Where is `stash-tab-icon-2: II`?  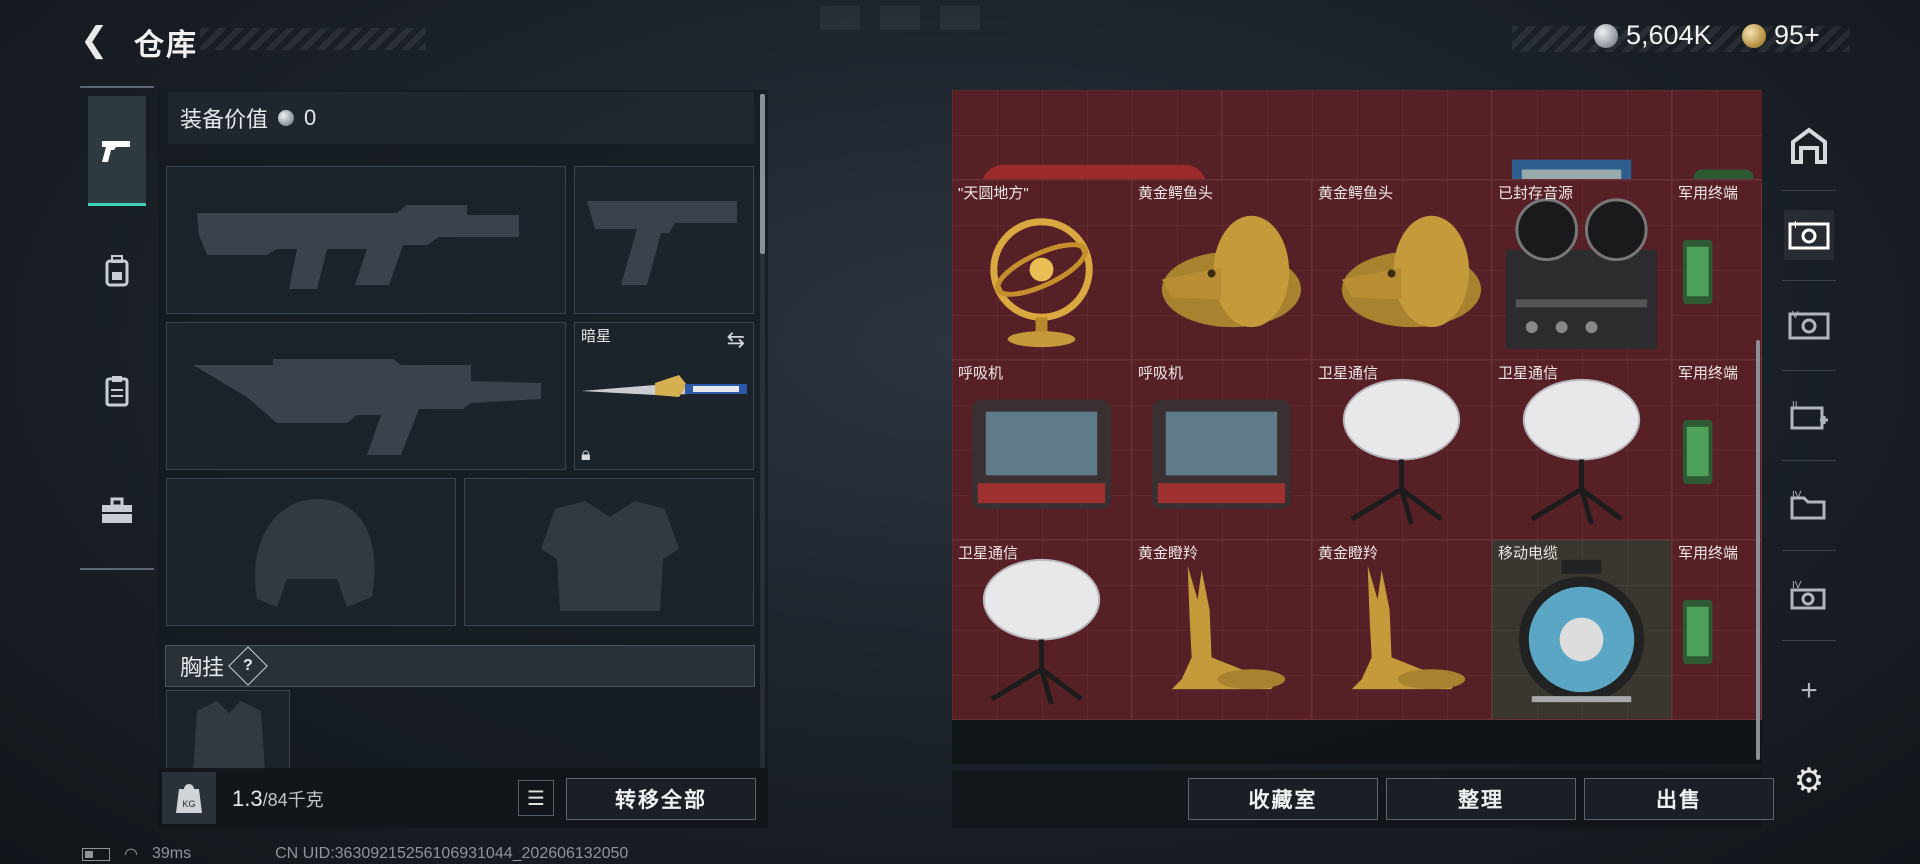
stash-tab-icon-2: II is located at coordinates (1809, 415).